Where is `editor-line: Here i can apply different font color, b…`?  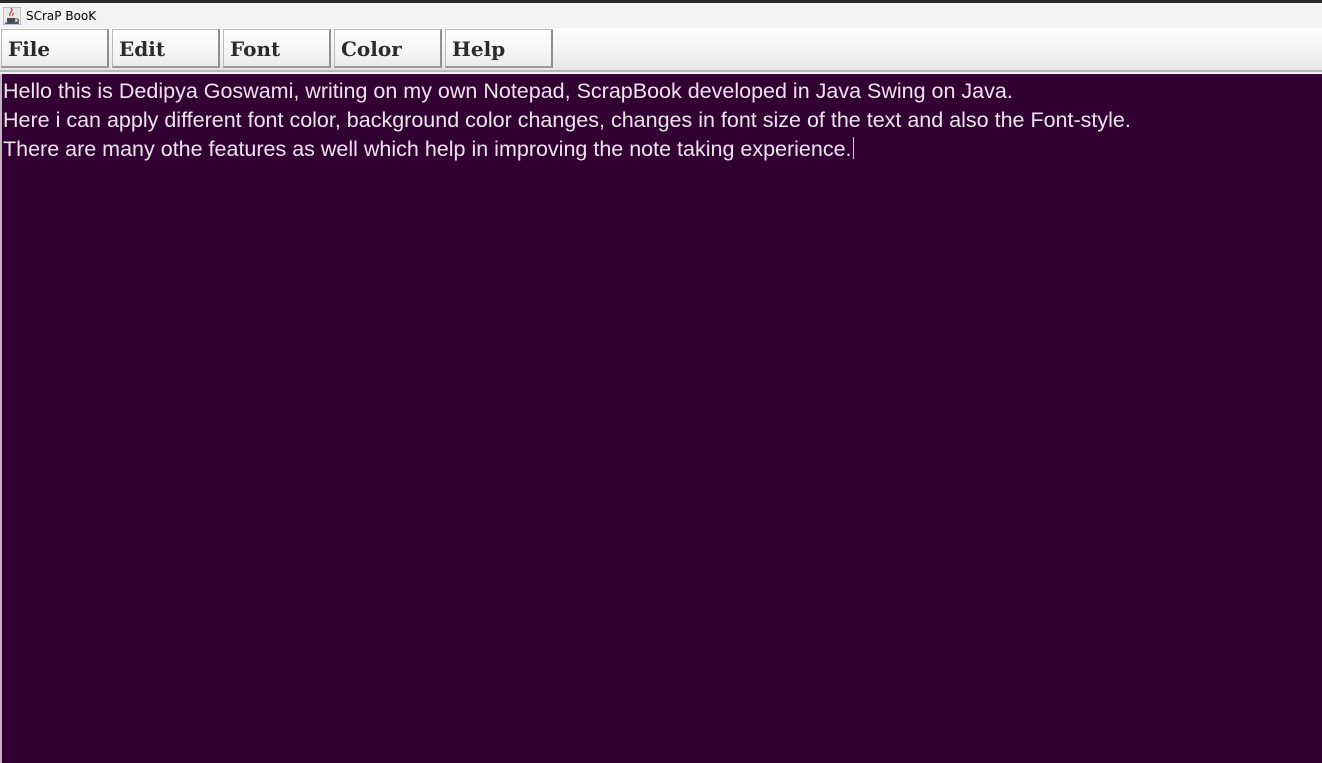
editor-line: Here i can apply different font color, b… is located at coordinates (567, 120).